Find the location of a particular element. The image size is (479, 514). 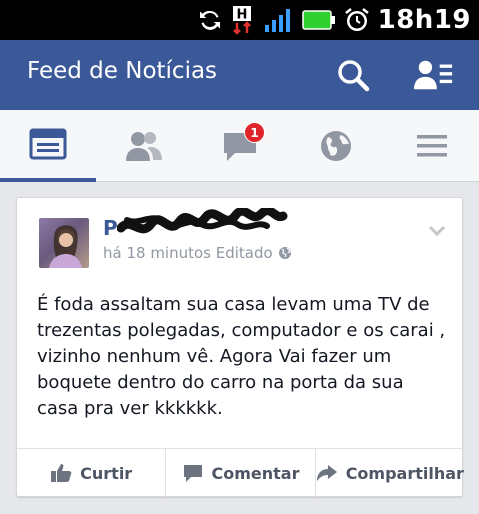

post-actions: Curtir Comentar Compartilhar is located at coordinates (240, 472).